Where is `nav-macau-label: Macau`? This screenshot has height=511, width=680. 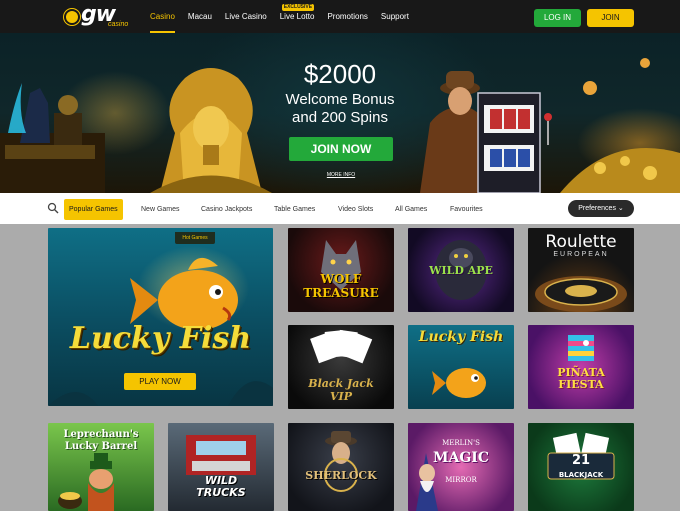
nav-macau-label: Macau is located at coordinates (199, 16).